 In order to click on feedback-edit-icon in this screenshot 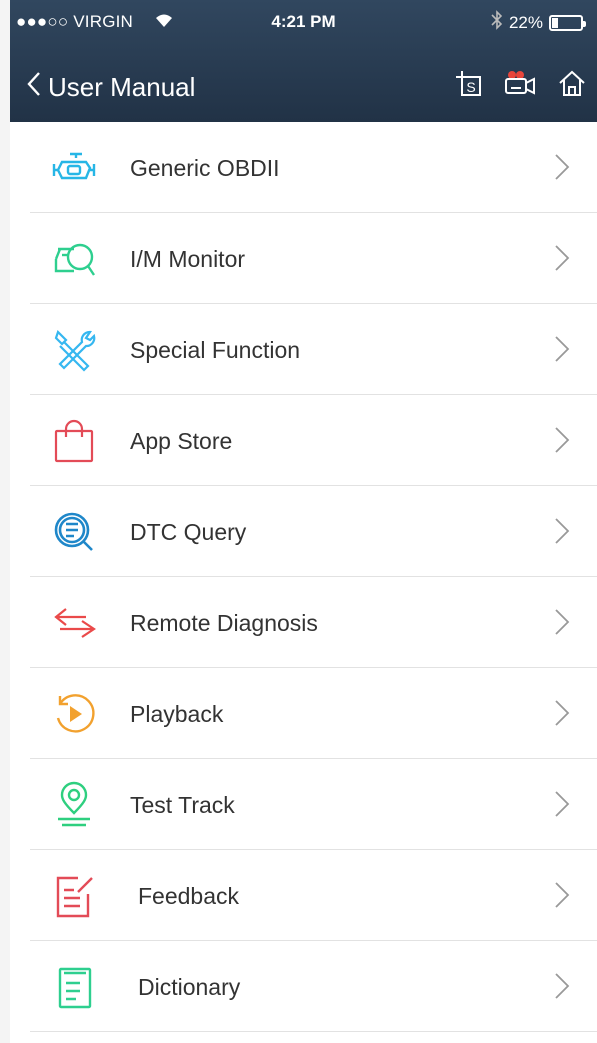, I will do `click(74, 896)`.